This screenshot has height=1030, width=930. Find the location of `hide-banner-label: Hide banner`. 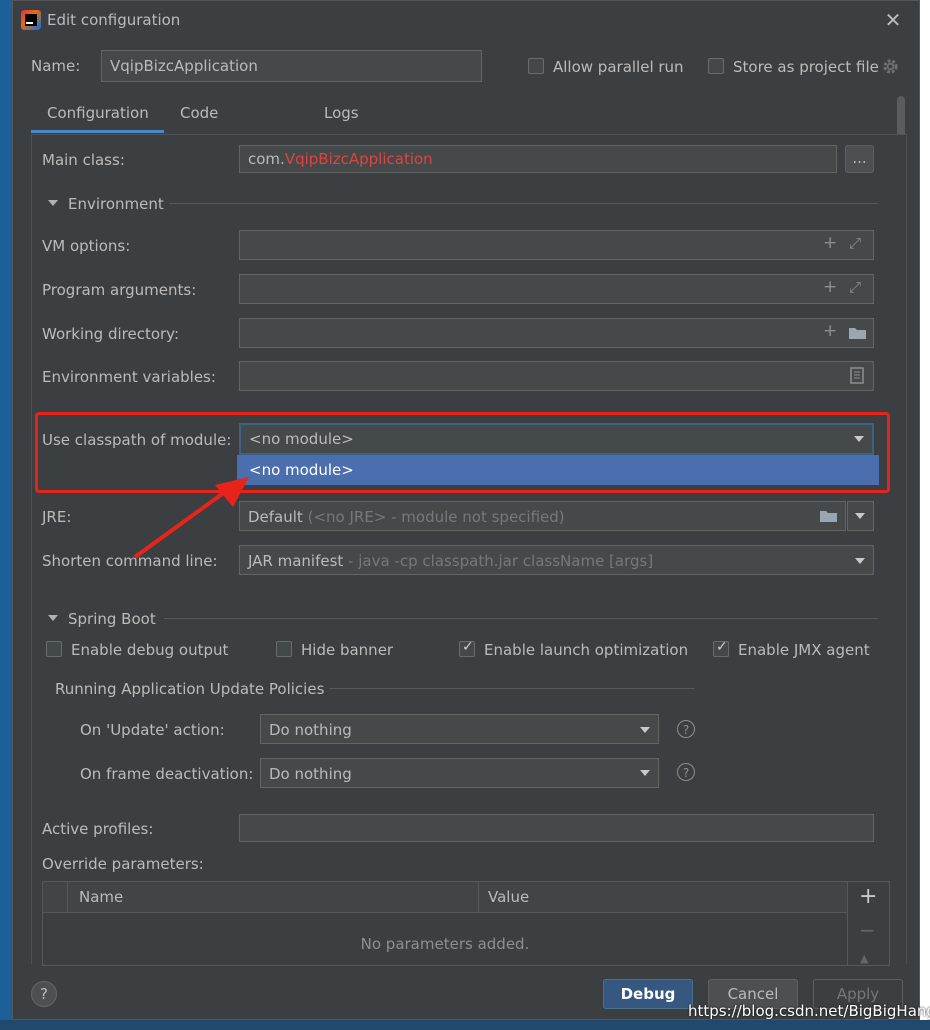

hide-banner-label: Hide banner is located at coordinates (347, 650).